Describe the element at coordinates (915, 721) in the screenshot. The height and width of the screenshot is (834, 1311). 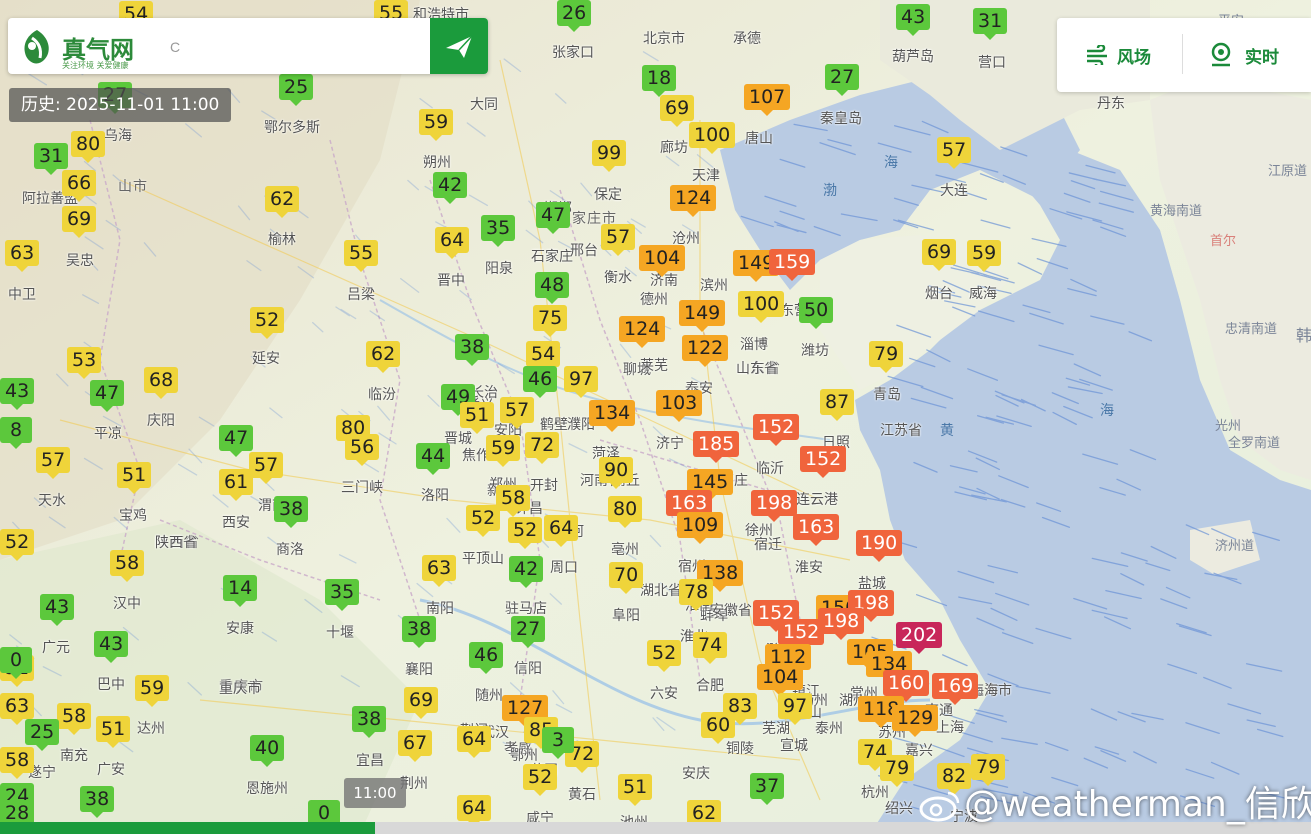
I see `aqi-station-marker: 129` at that location.